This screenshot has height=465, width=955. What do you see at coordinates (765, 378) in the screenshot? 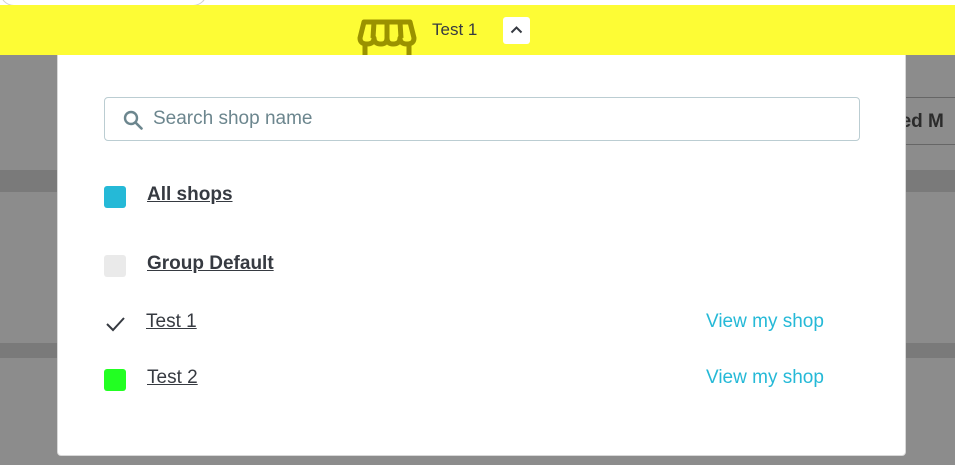
I see `view-my-shop-link-test-2: View my shop` at bounding box center [765, 378].